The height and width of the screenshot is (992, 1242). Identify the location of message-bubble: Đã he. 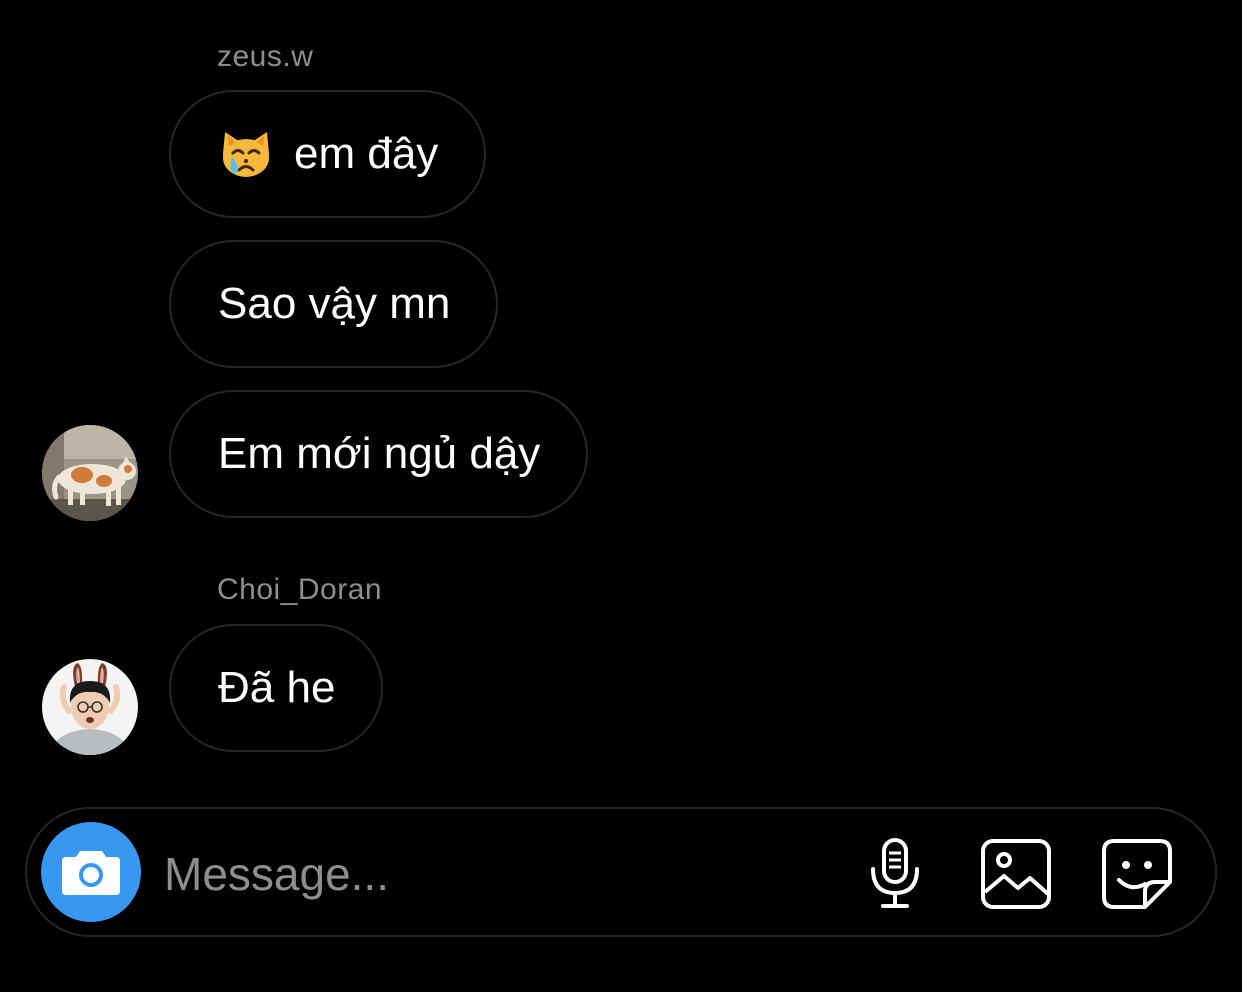
(276, 688).